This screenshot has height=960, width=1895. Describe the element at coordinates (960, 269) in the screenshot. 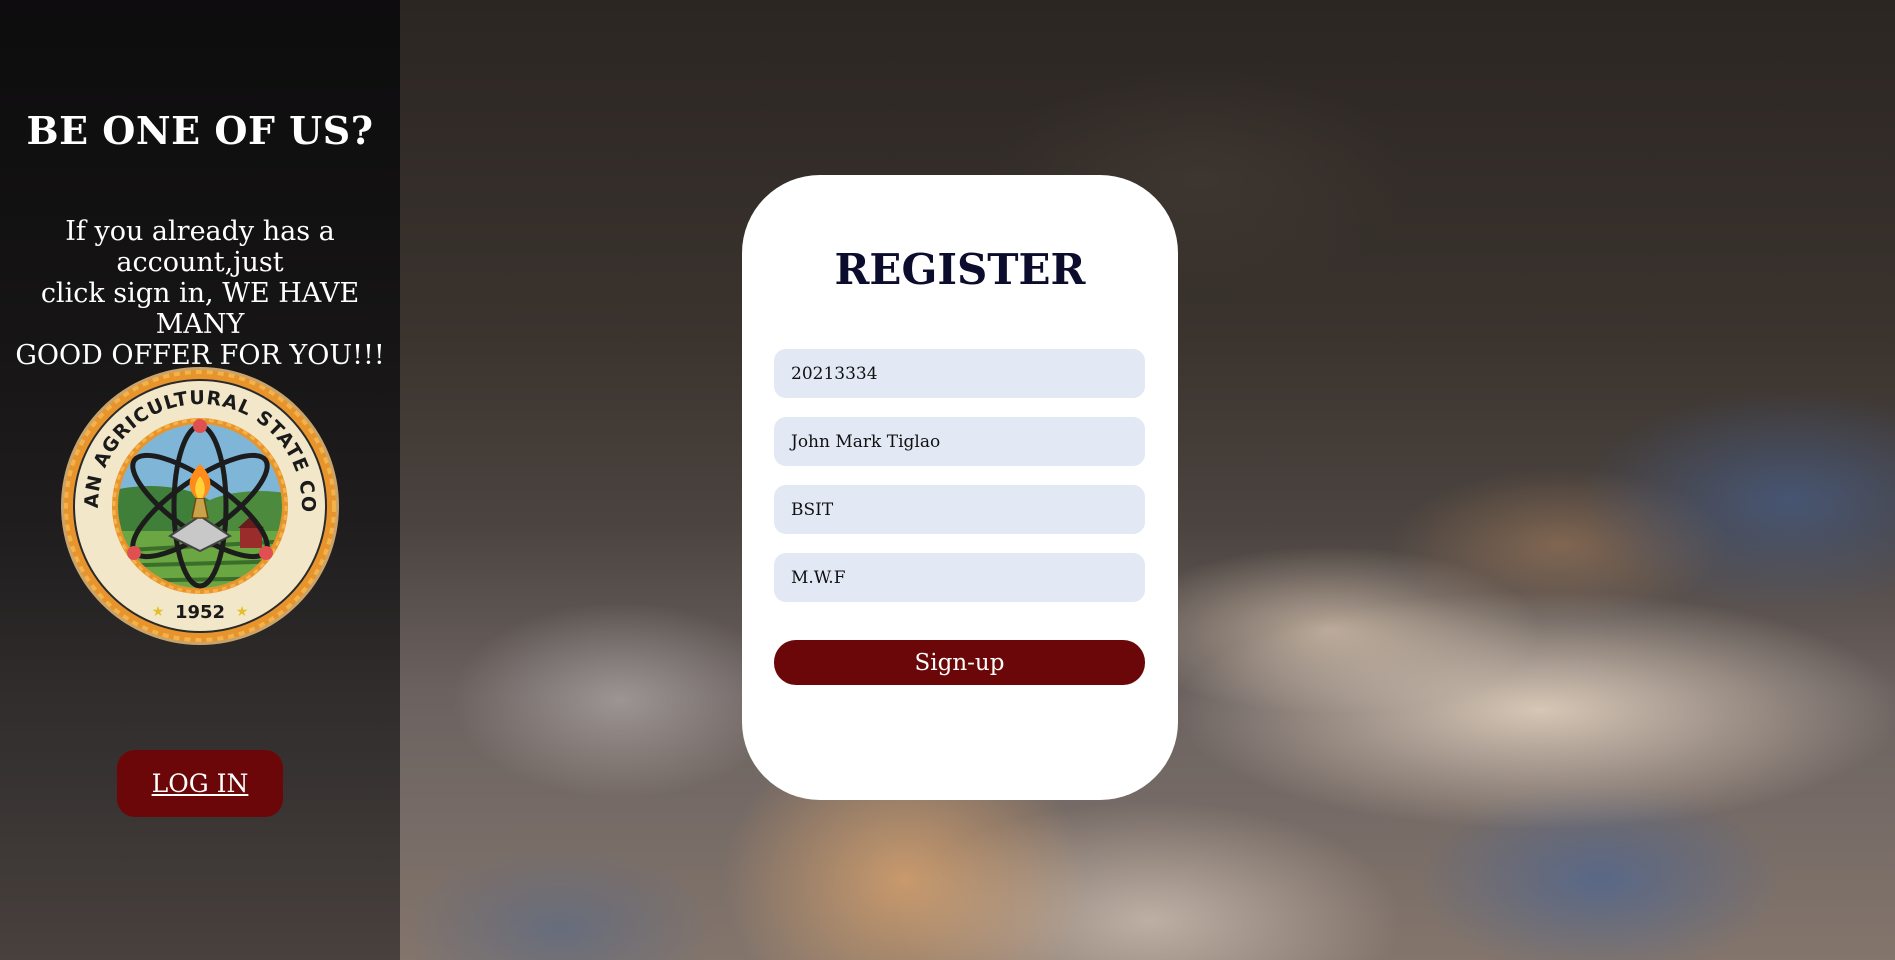

I see `register-title: REGISTER` at that location.